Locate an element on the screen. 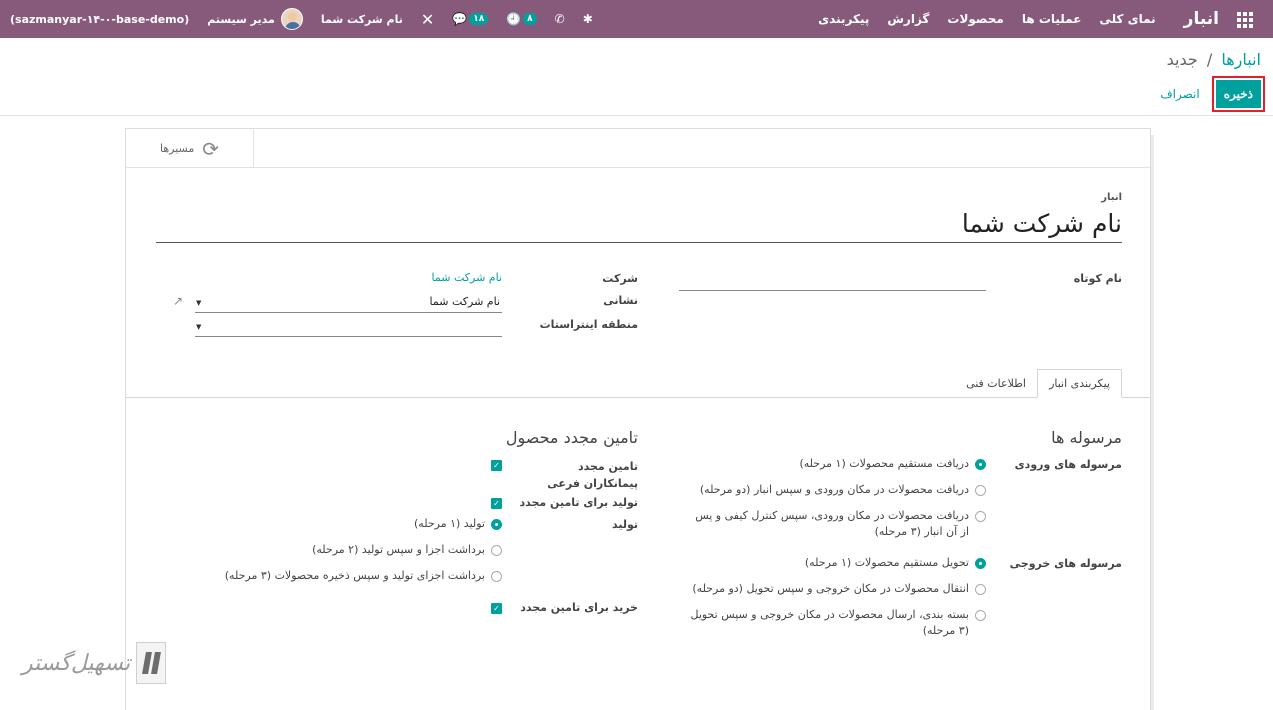 The image size is (1273, 710). messages-badge: ۱۸ is located at coordinates (479, 19).